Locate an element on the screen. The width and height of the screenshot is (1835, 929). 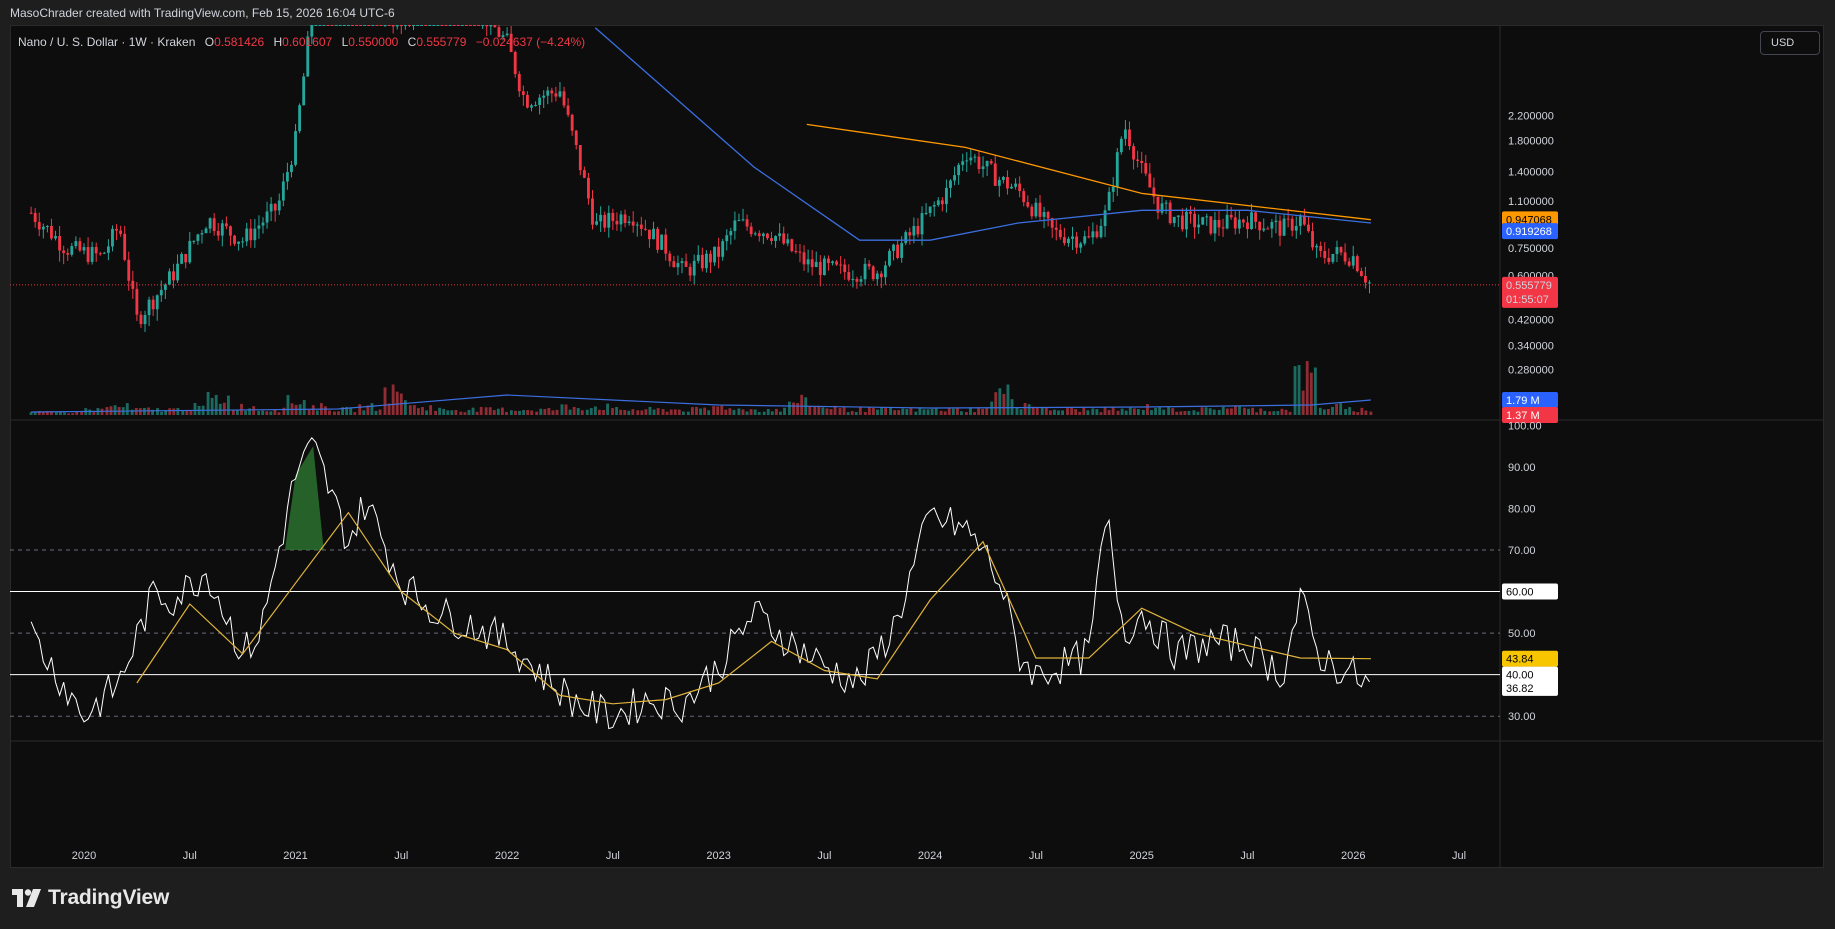
time-tick-label: Jul is located at coordinates (190, 856).